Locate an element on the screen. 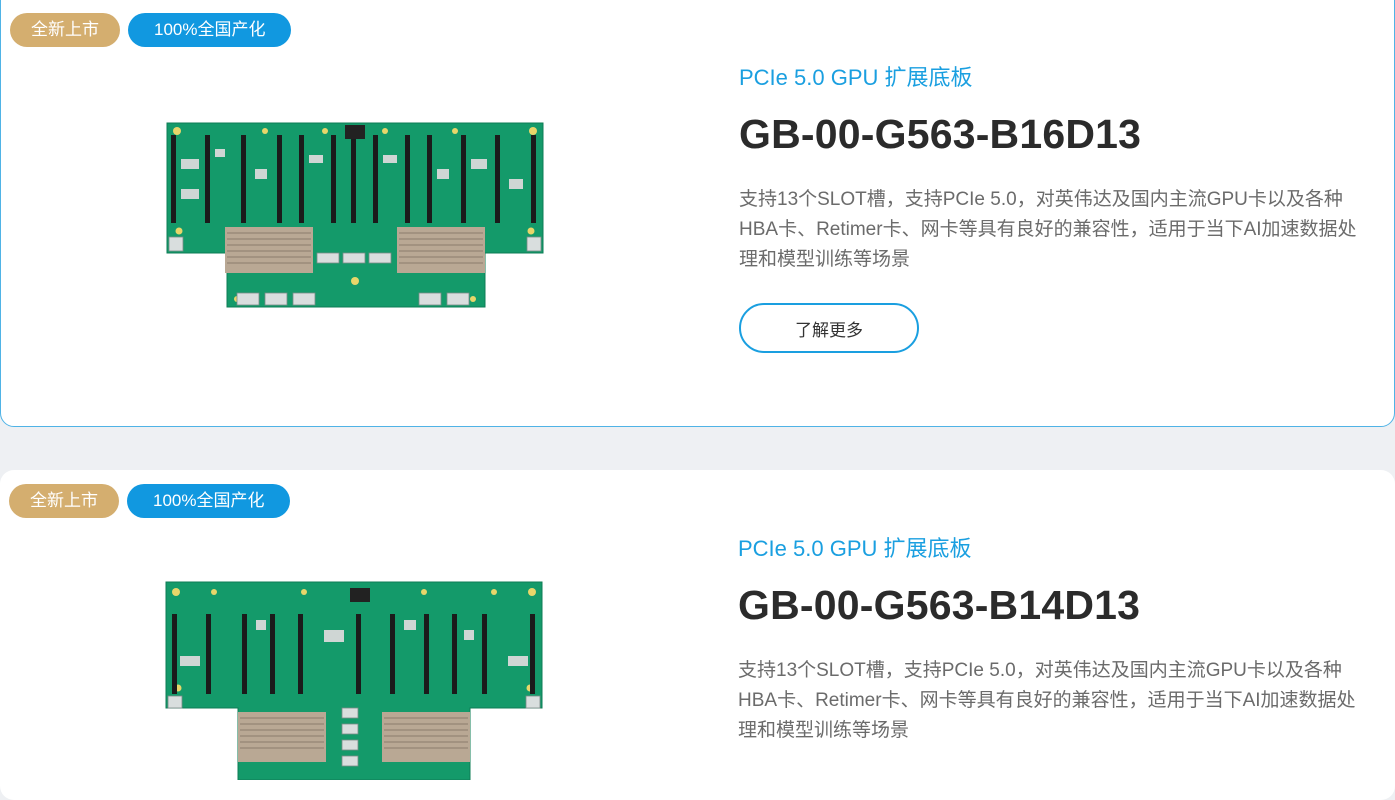 The height and width of the screenshot is (800, 1395). product-model: GB-00-G563-B16D13 is located at coordinates (940, 134).